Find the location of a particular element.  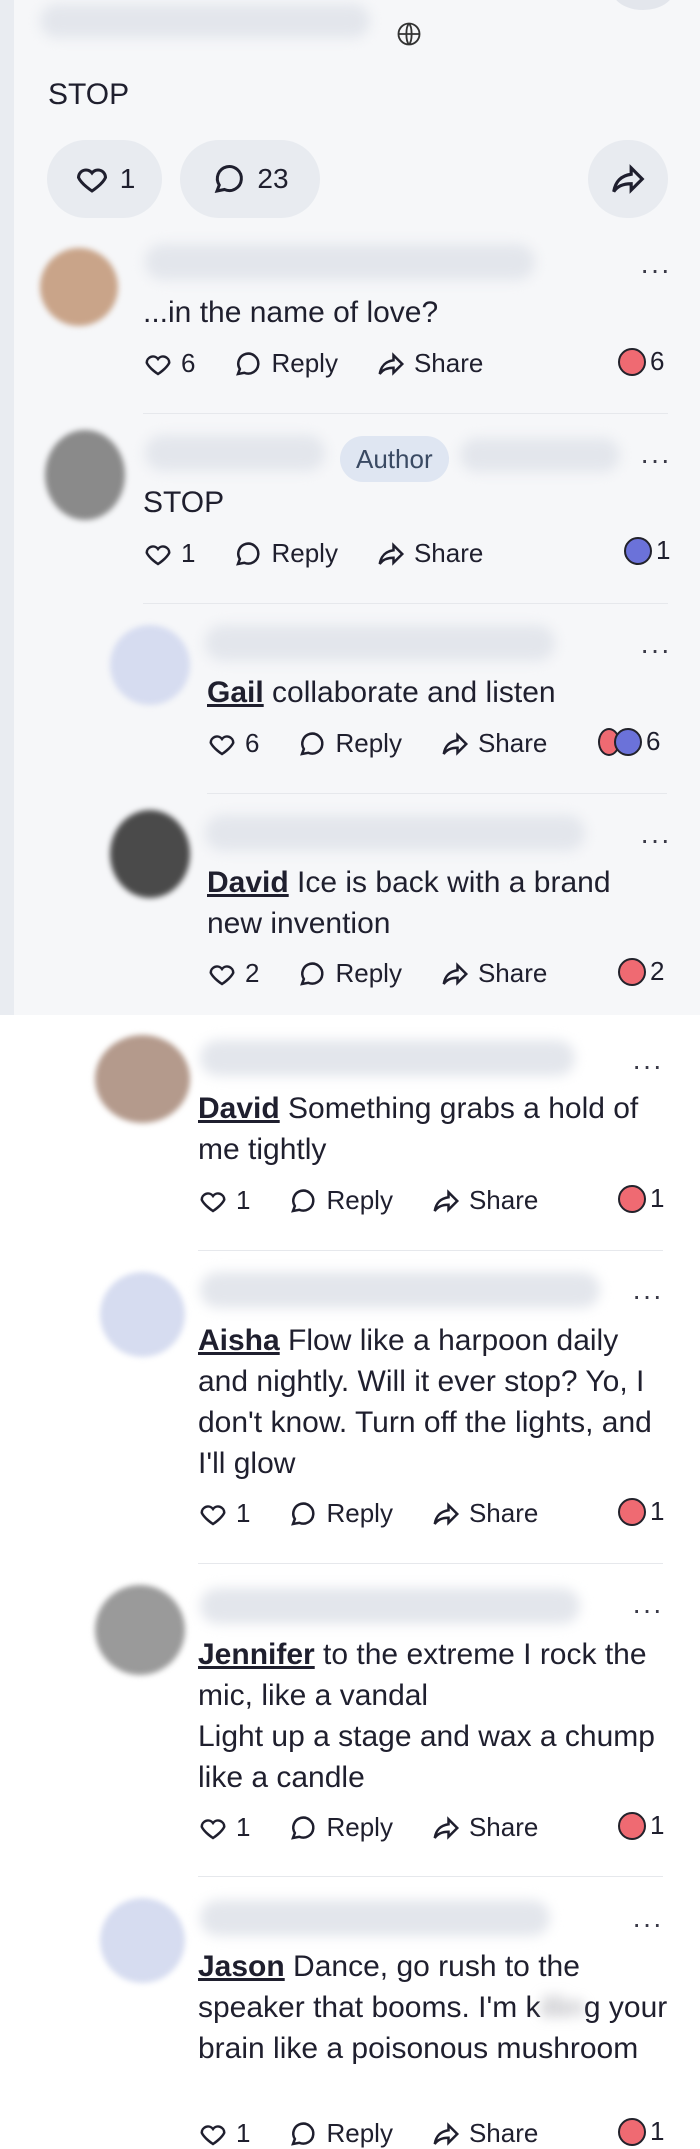

reaction-count: 1 is located at coordinates (657, 1198).